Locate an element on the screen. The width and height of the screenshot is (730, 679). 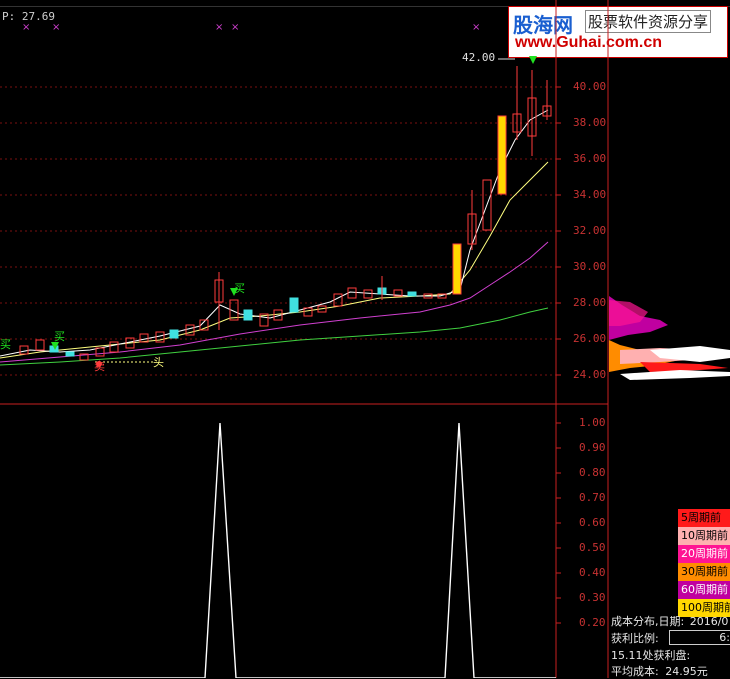
legend-item-20: 20周期前 is located at coordinates (704, 554).